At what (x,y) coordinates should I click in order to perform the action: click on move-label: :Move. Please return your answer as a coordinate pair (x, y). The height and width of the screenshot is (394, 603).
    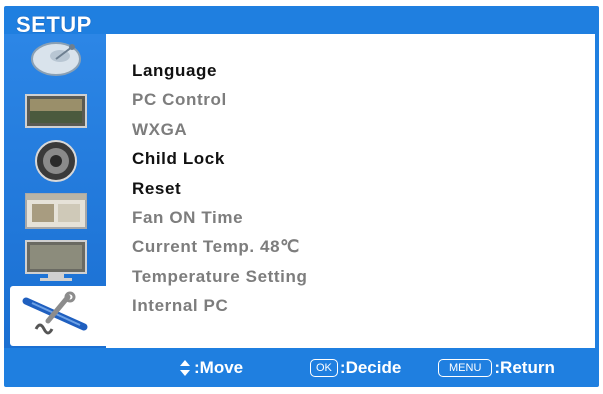
    Looking at the image, I should click on (219, 367).